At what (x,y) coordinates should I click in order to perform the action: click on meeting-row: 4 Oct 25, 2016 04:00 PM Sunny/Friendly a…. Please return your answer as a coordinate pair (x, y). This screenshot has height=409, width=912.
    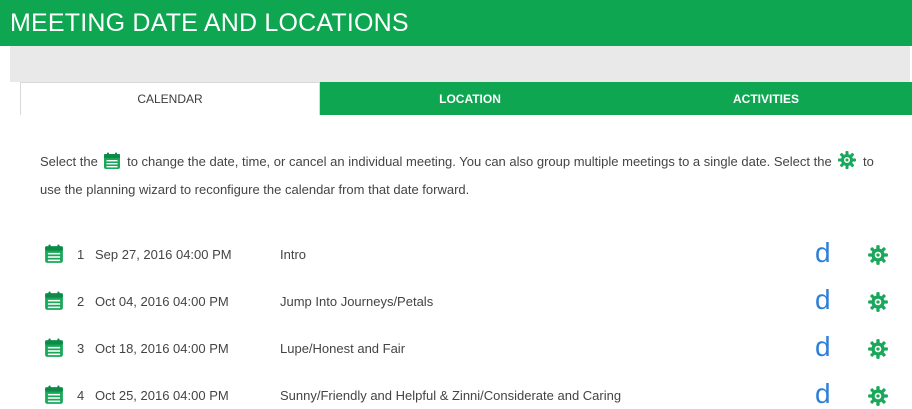
    Looking at the image, I should click on (475, 391).